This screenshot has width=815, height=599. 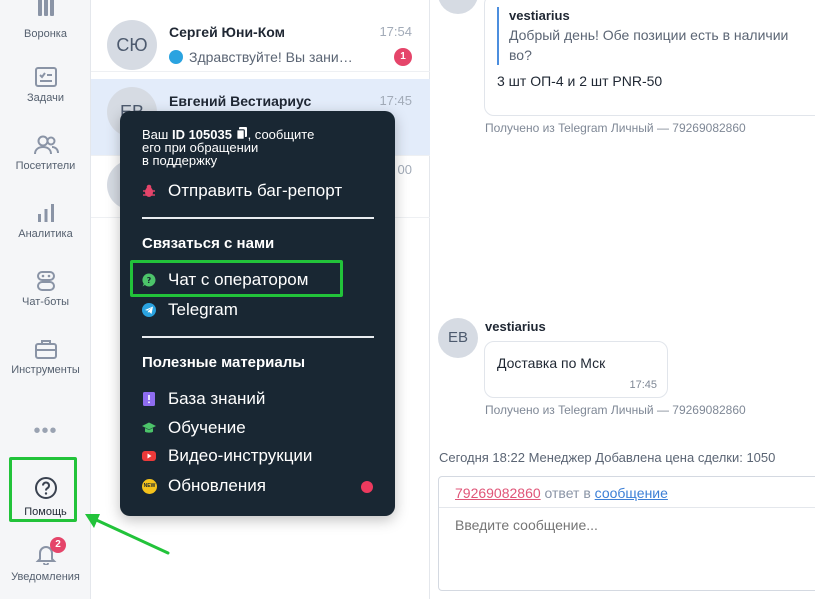 I want to click on tasks-icon, so click(x=45, y=77).